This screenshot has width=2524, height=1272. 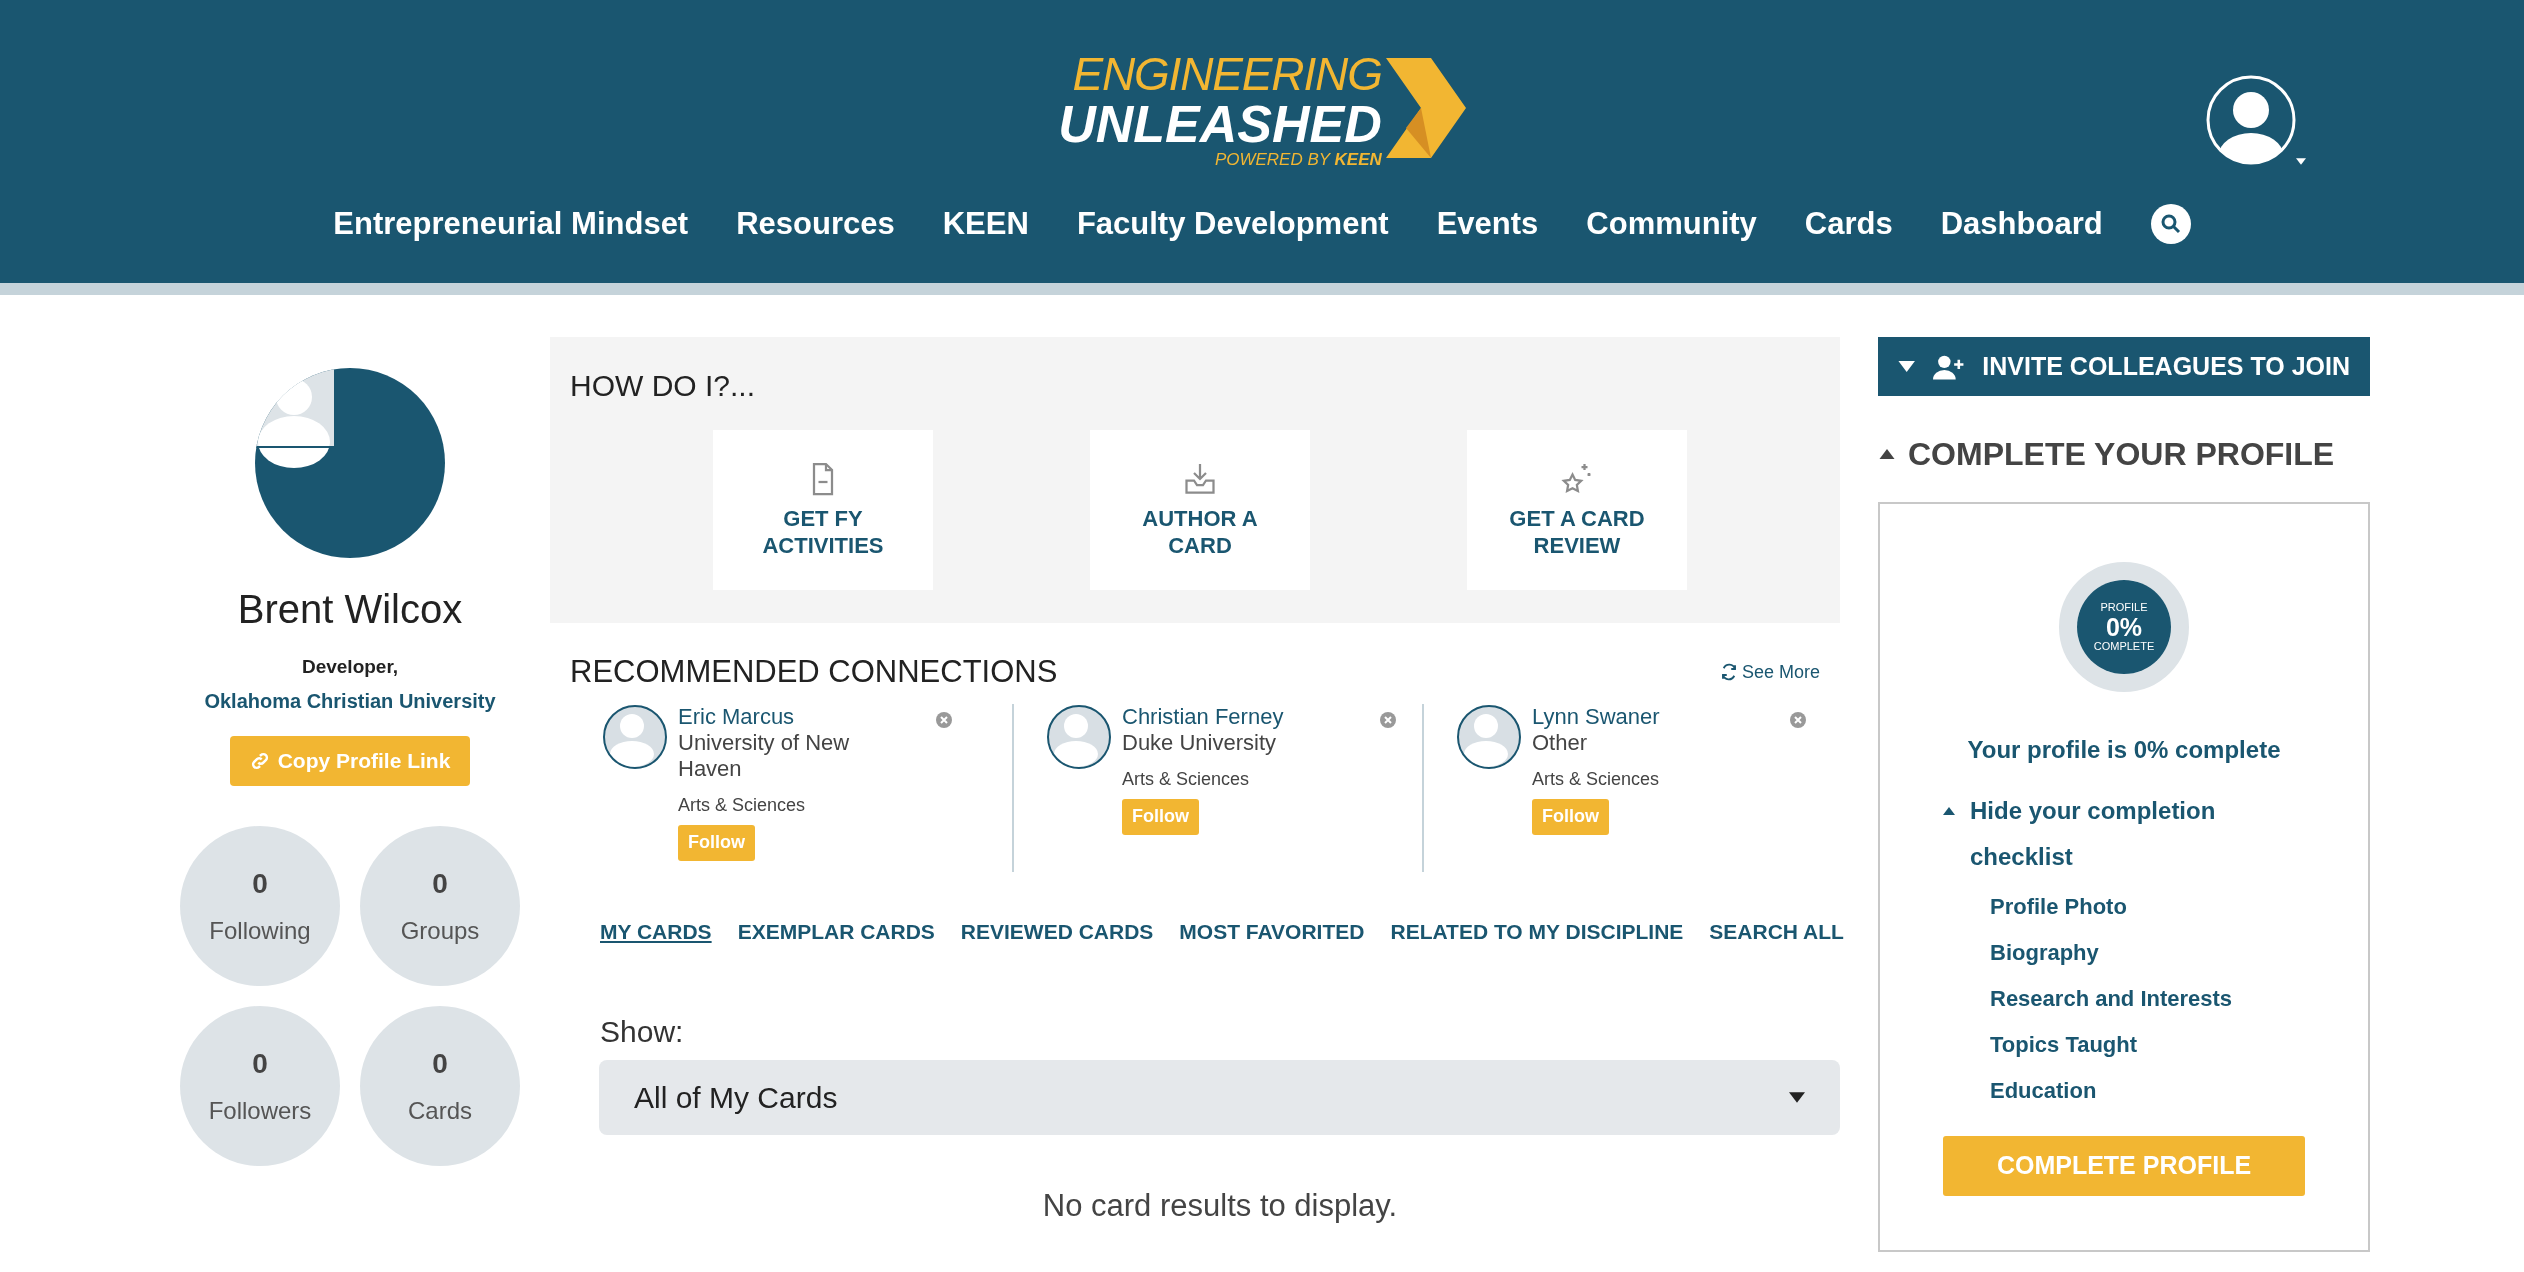 What do you see at coordinates (1232, 223) in the screenshot?
I see `nav-link: Faculty Development` at bounding box center [1232, 223].